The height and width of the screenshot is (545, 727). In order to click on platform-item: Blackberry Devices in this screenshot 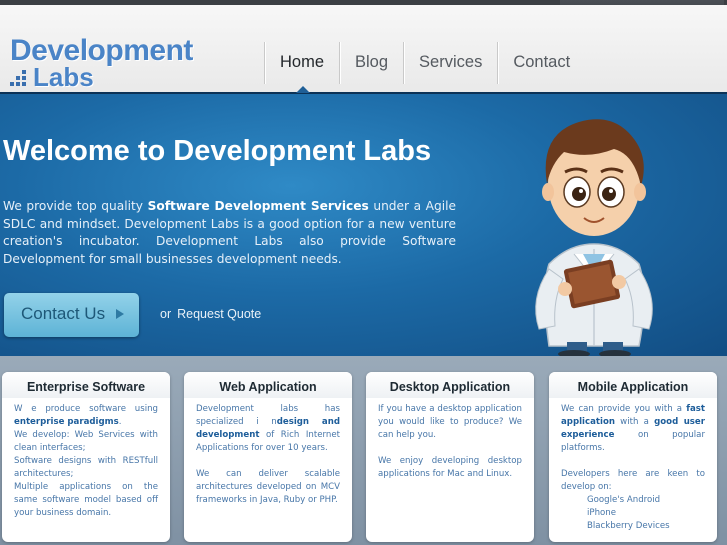, I will do `click(628, 526)`.